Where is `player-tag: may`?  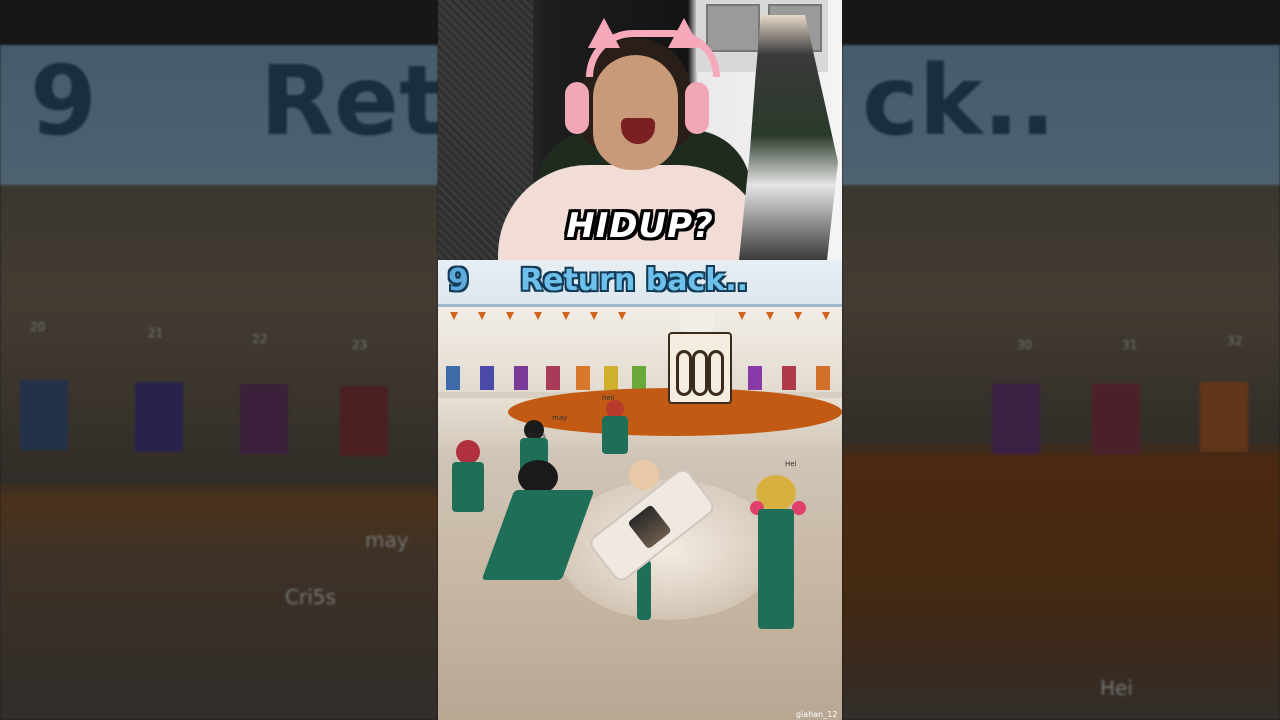 player-tag: may is located at coordinates (560, 418).